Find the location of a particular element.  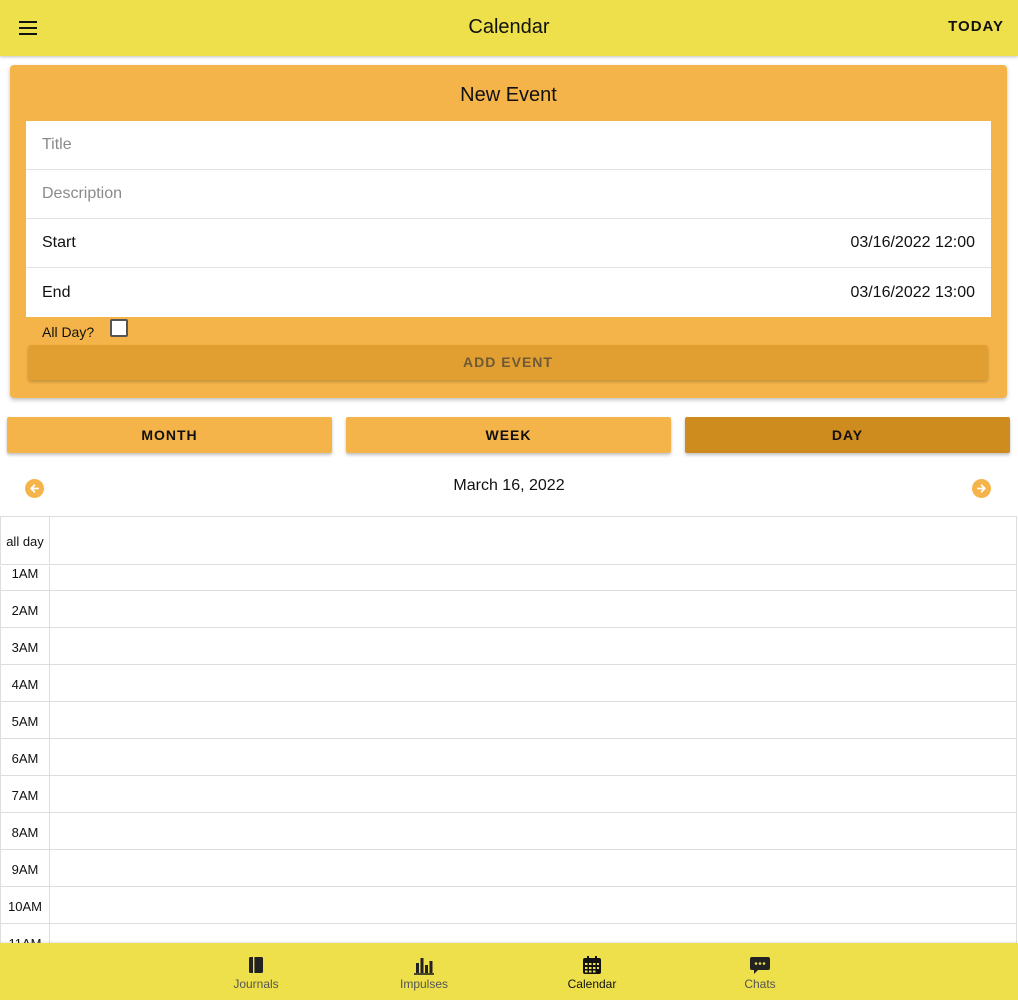

top-app-bar: Calendar TODAY is located at coordinates (509, 28).